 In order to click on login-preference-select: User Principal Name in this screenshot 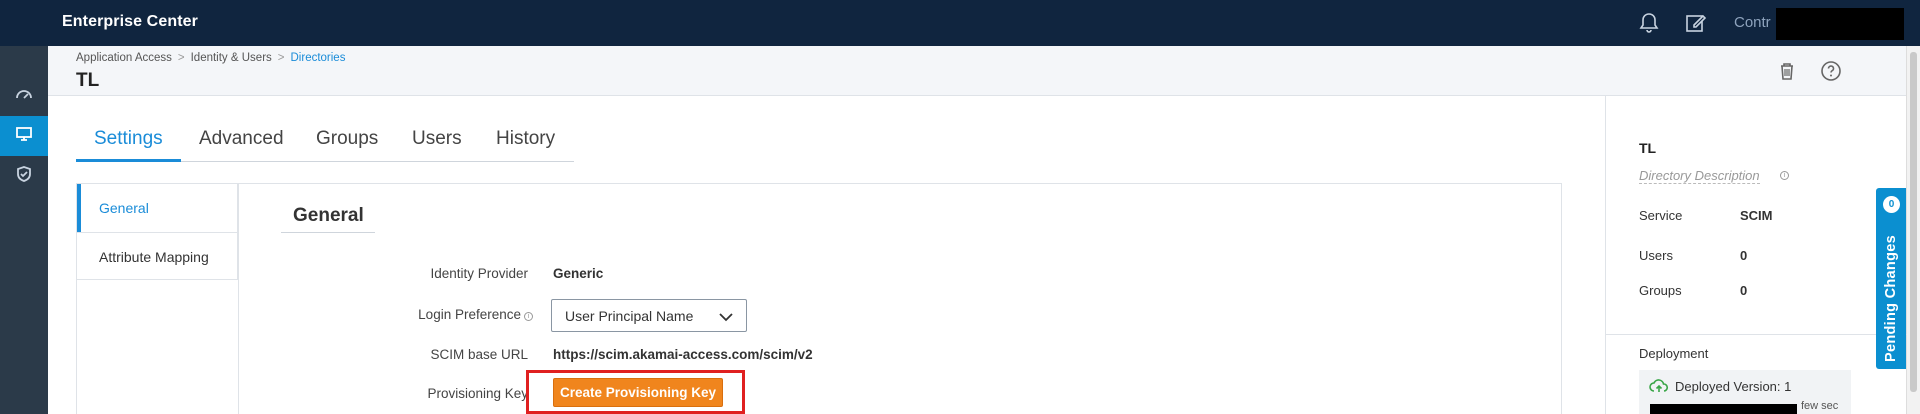, I will do `click(649, 315)`.